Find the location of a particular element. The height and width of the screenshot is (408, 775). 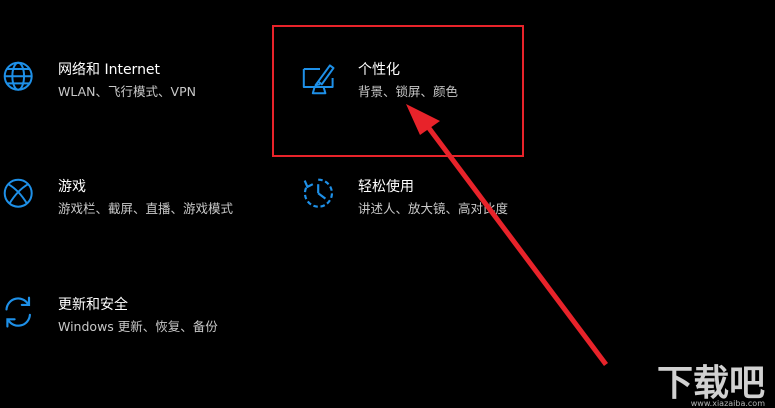

highlight-box is located at coordinates (398, 91).